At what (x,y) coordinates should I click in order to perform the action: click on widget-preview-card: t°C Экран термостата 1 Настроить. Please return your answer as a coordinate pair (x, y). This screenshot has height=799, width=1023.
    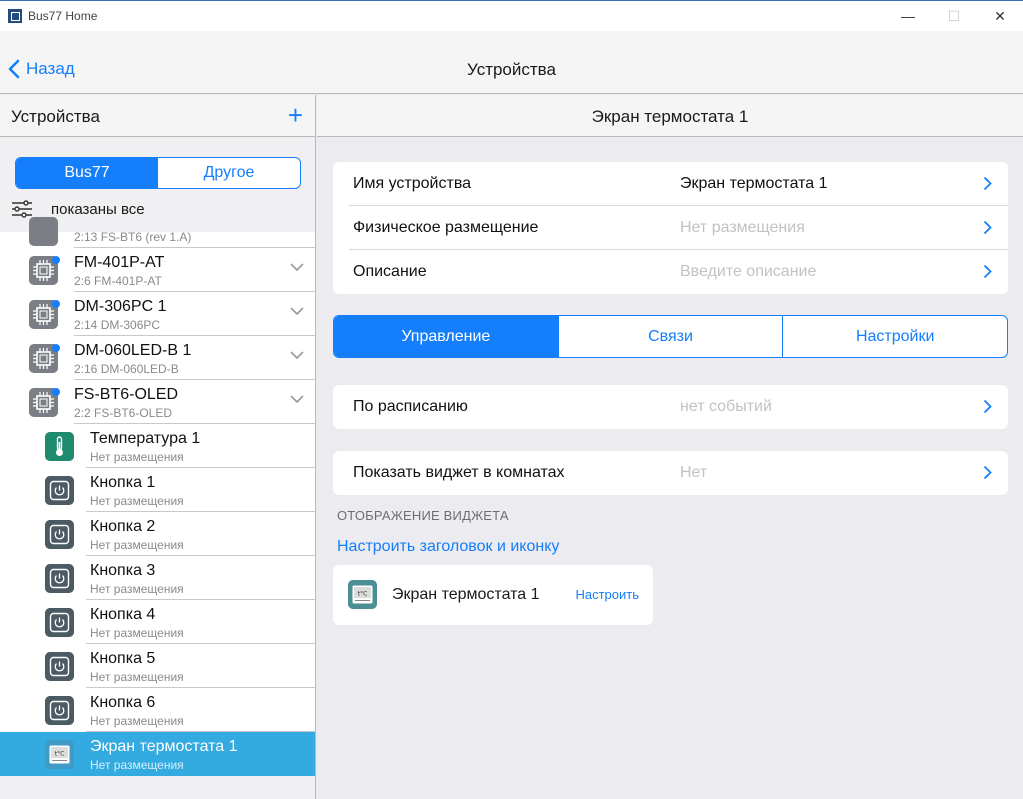
    Looking at the image, I should click on (493, 595).